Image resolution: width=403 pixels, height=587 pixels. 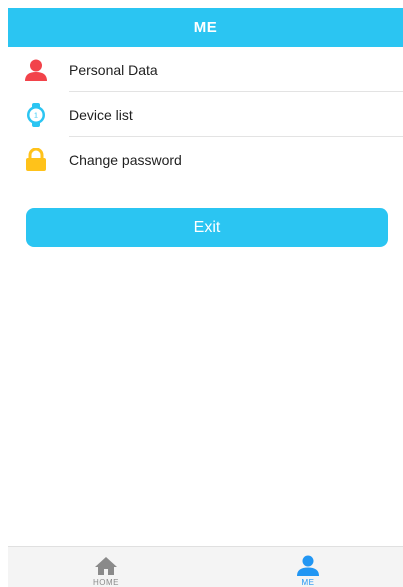 What do you see at coordinates (205, 69) in the screenshot?
I see `menu-item-personal-data: Personal Data` at bounding box center [205, 69].